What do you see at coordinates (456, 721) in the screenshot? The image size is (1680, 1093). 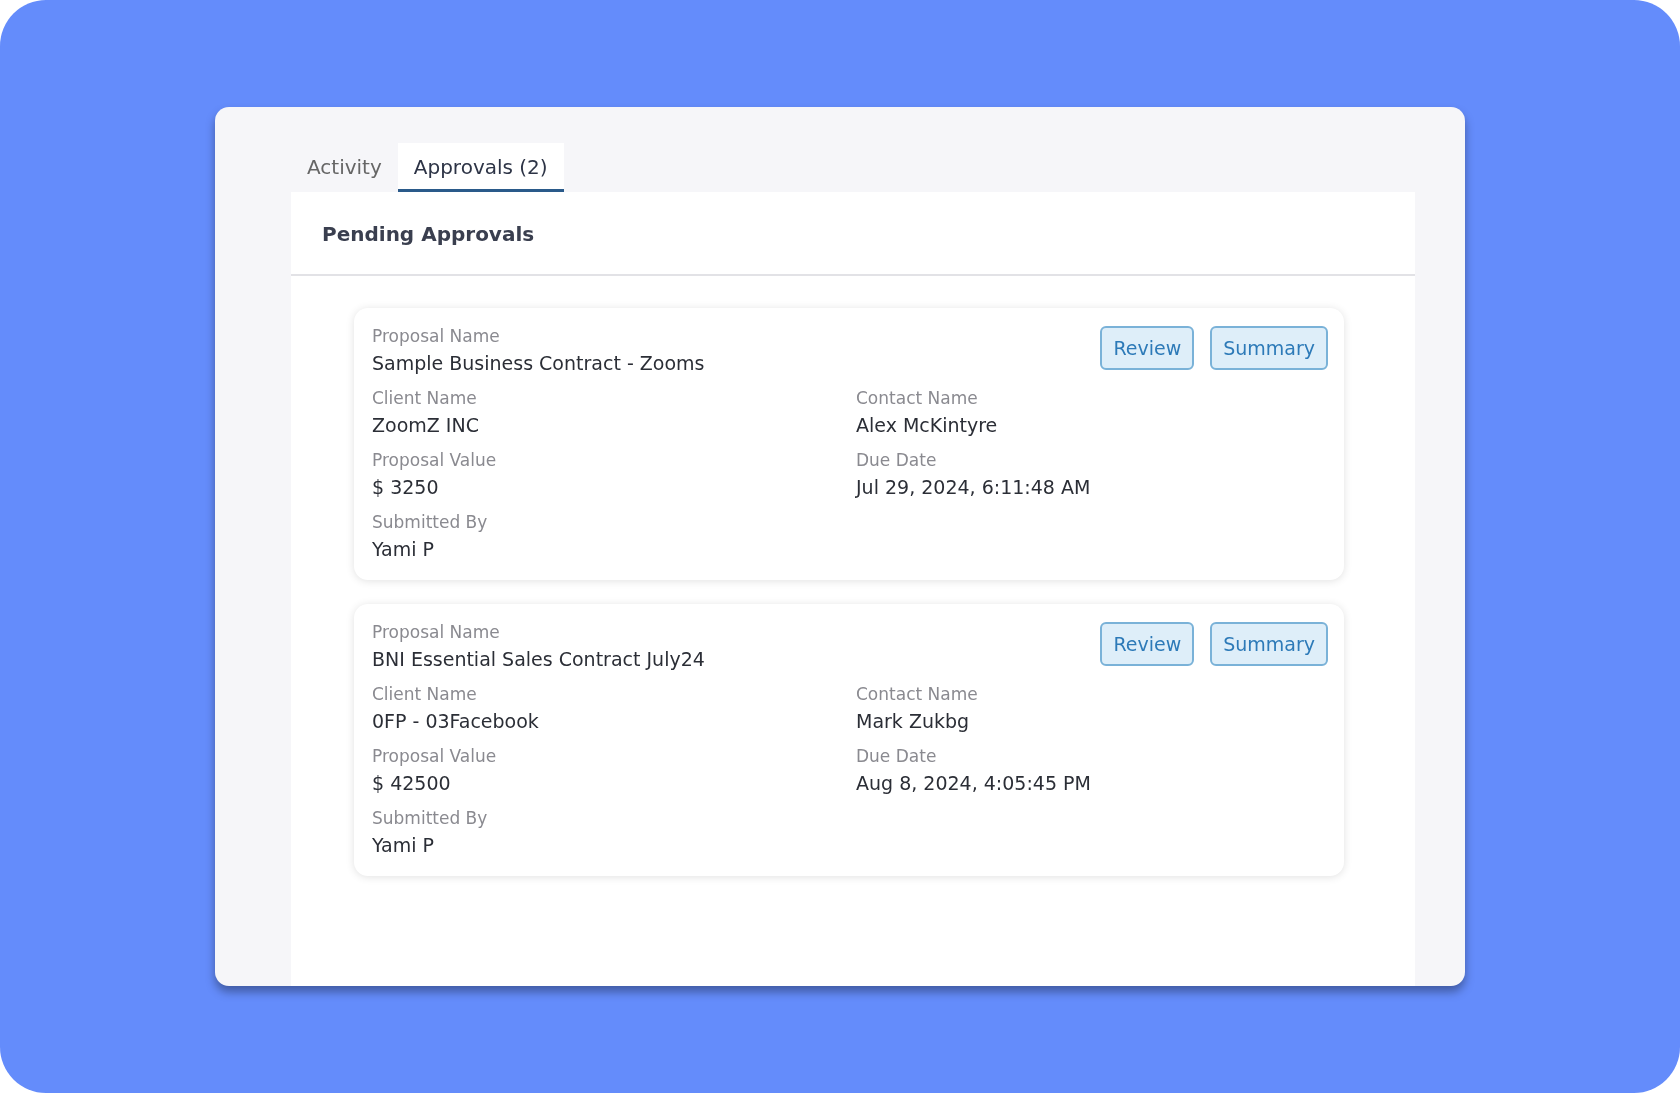 I see `field-value: 0FP - 03Facebook` at bounding box center [456, 721].